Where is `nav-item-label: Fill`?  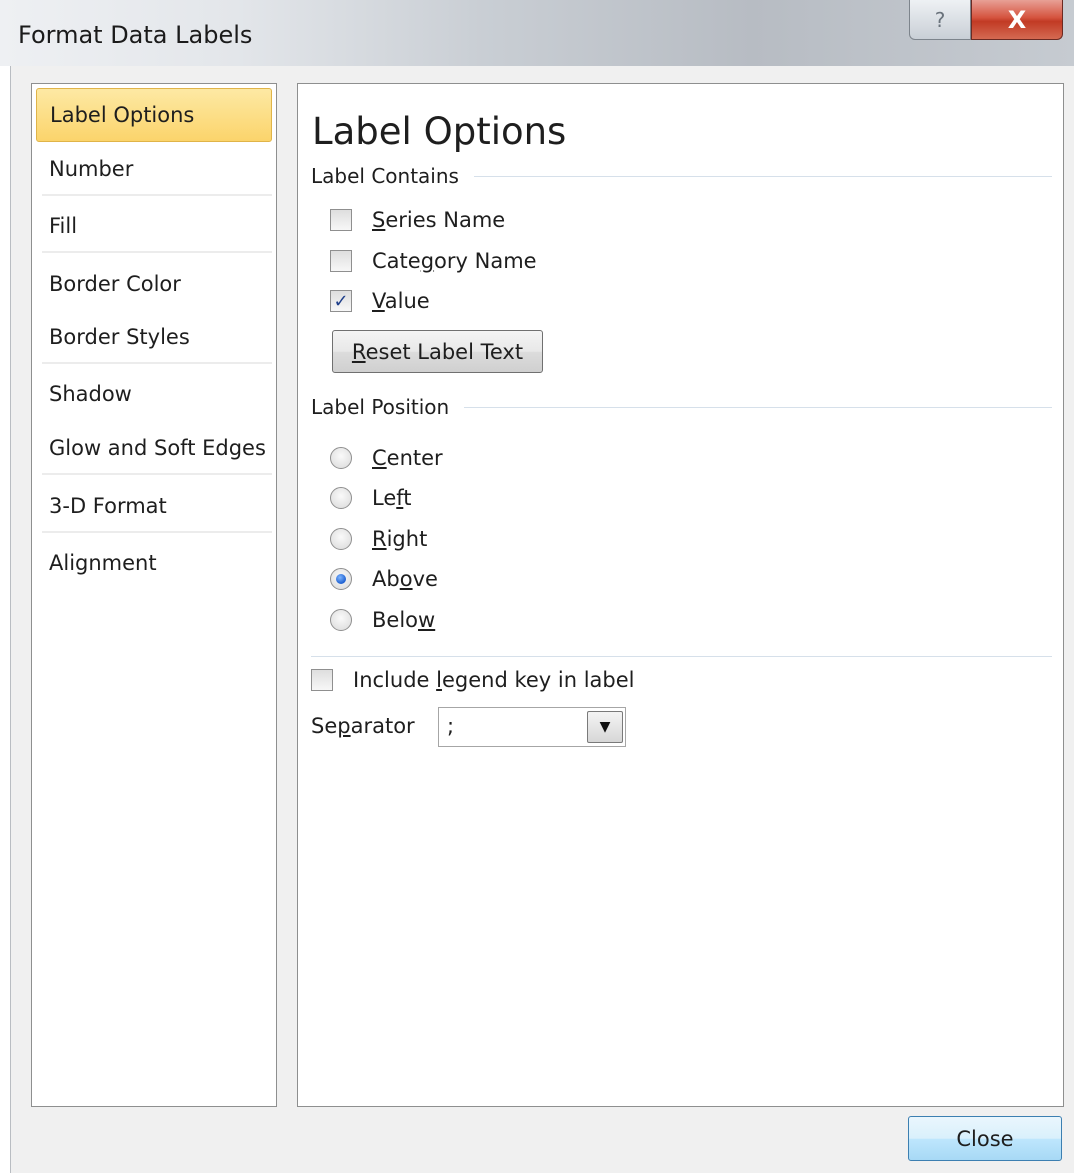
nav-item-label: Fill is located at coordinates (63, 226).